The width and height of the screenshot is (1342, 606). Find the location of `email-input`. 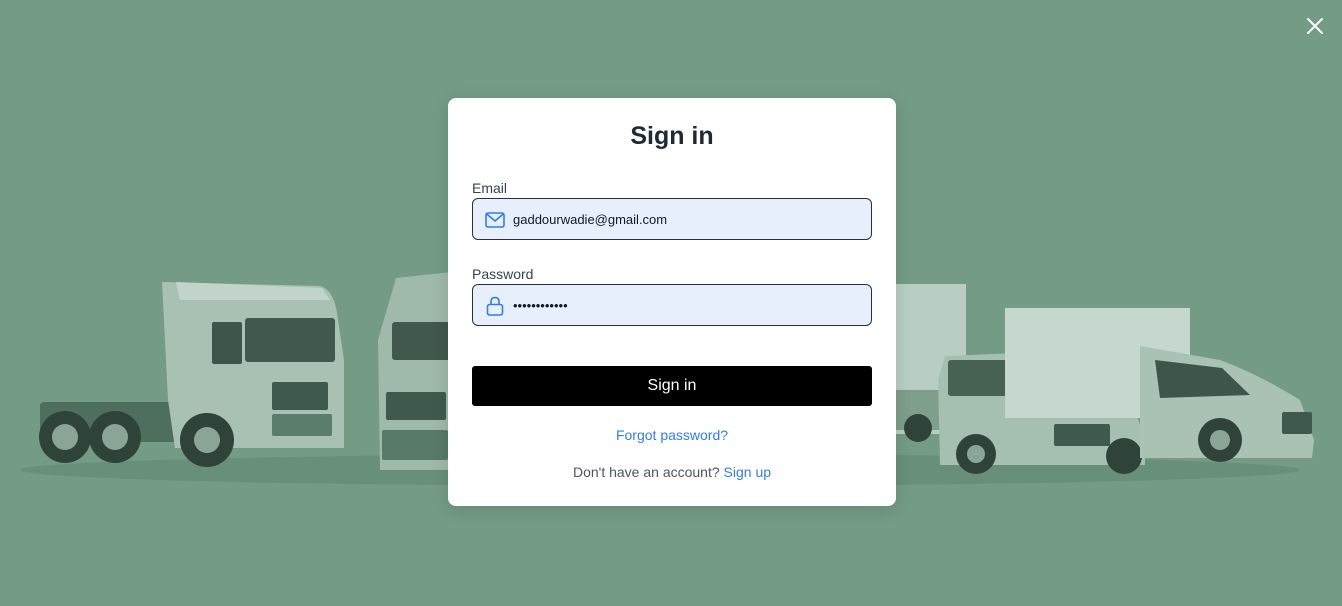

email-input is located at coordinates (688, 219).